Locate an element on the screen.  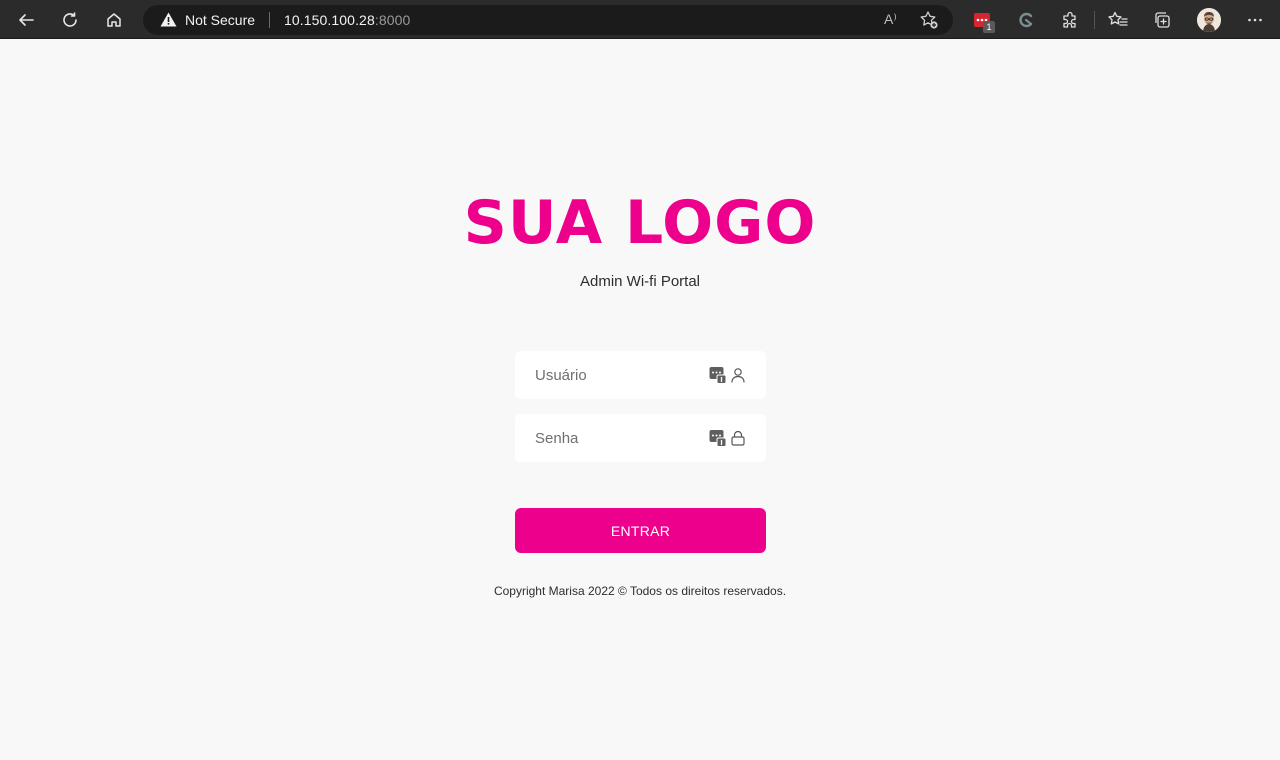
lock-icon is located at coordinates (738, 438).